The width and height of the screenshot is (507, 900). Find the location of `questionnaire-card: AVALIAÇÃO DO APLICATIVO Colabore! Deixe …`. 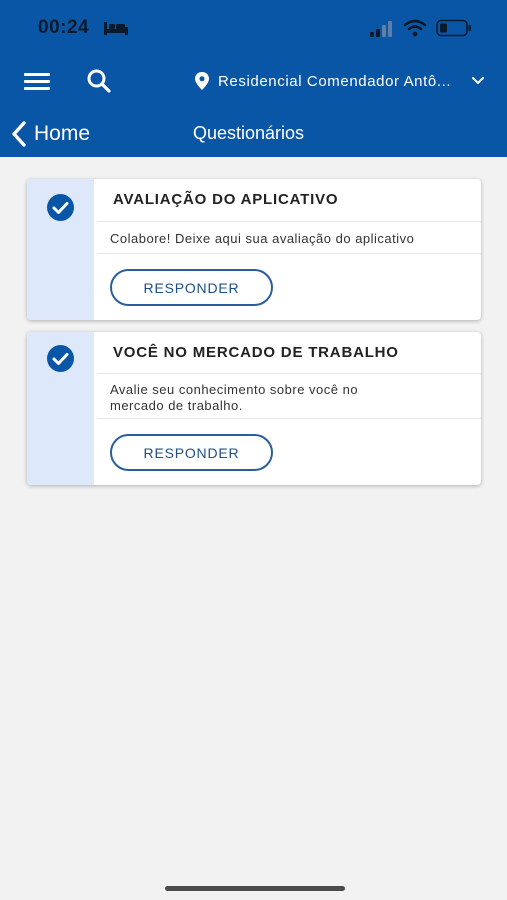

questionnaire-card: AVALIAÇÃO DO APLICATIVO Colabore! Deixe … is located at coordinates (254, 249).